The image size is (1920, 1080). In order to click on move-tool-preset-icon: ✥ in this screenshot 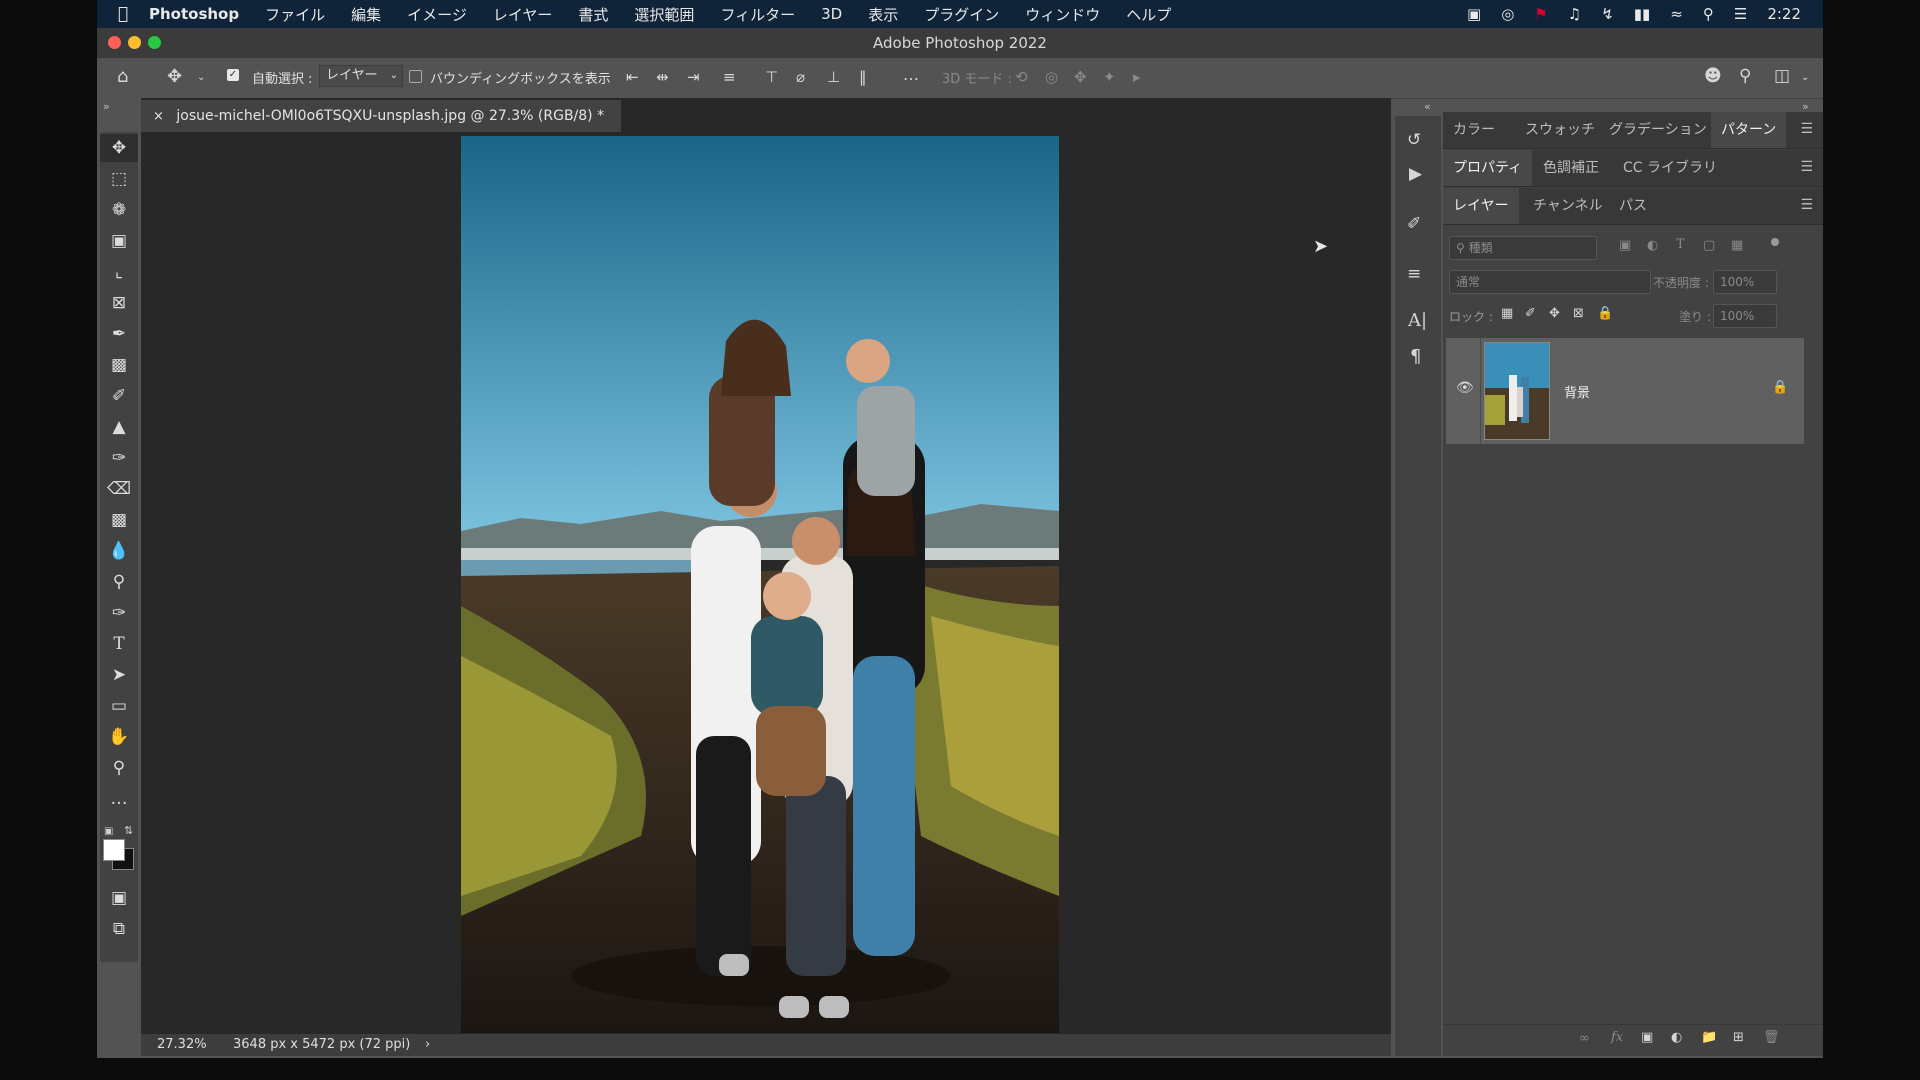, I will do `click(174, 76)`.